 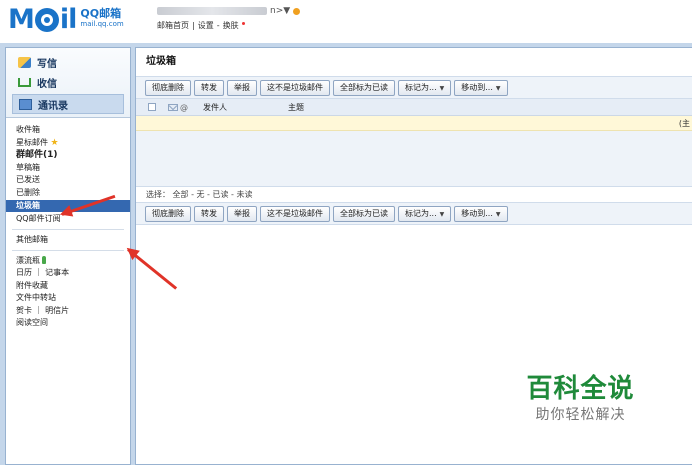 What do you see at coordinates (68, 62) in the screenshot?
I see `compose-button: 写信` at bounding box center [68, 62].